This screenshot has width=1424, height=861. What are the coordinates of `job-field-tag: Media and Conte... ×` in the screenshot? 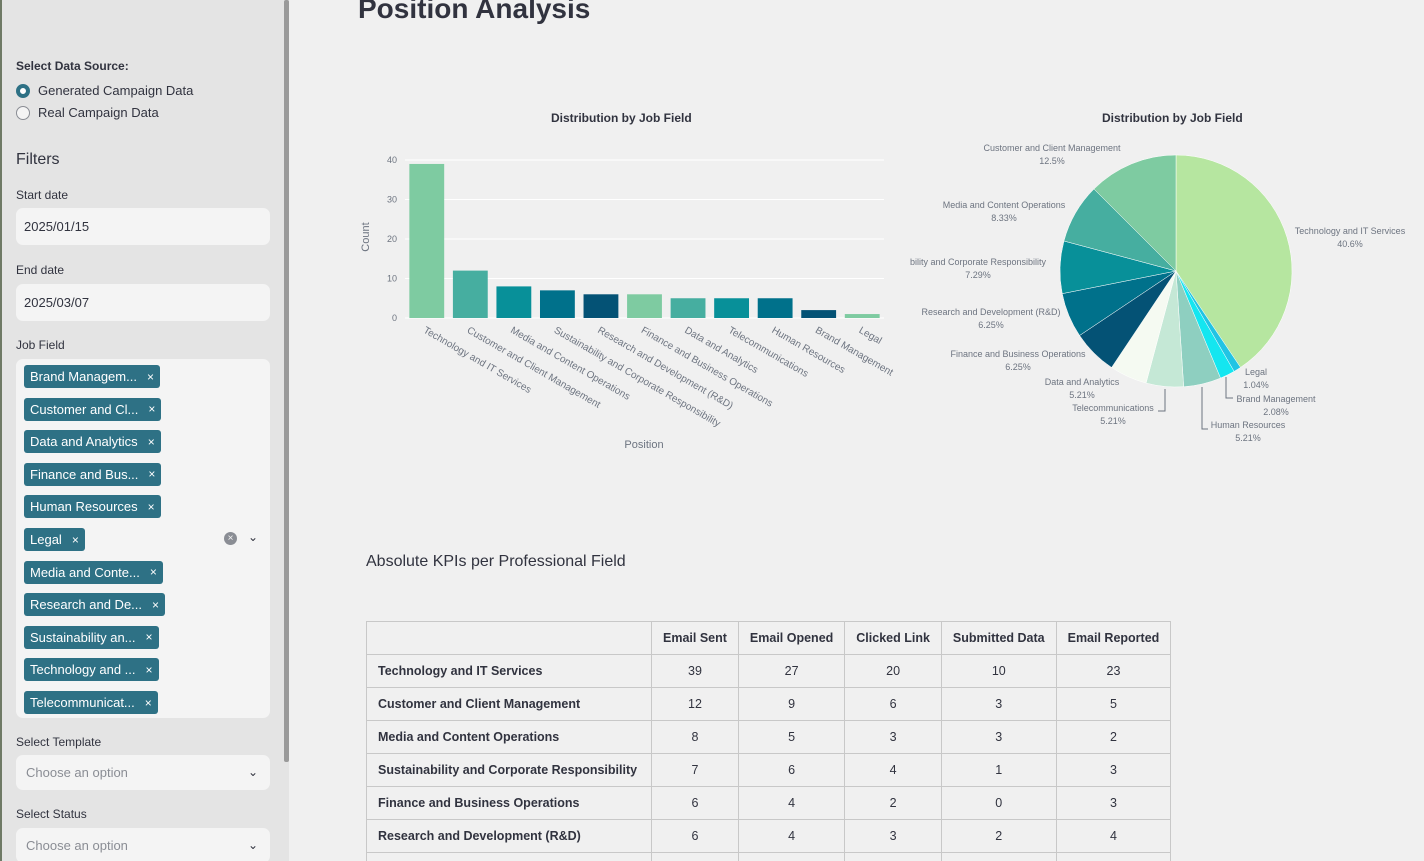 It's located at (93, 572).